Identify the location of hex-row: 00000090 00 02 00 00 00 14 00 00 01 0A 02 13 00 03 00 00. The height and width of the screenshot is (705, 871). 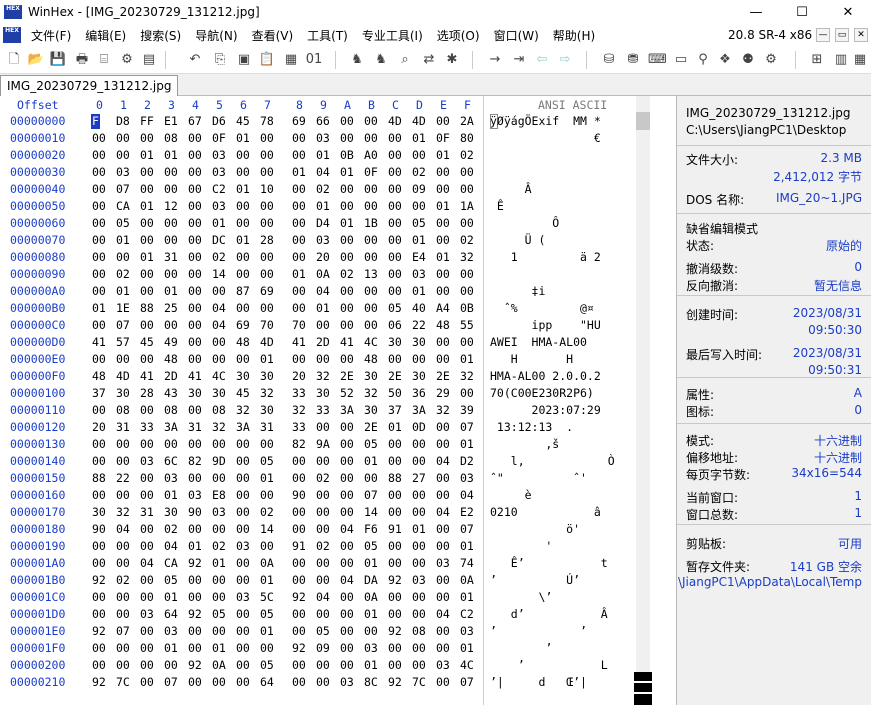
(318, 274).